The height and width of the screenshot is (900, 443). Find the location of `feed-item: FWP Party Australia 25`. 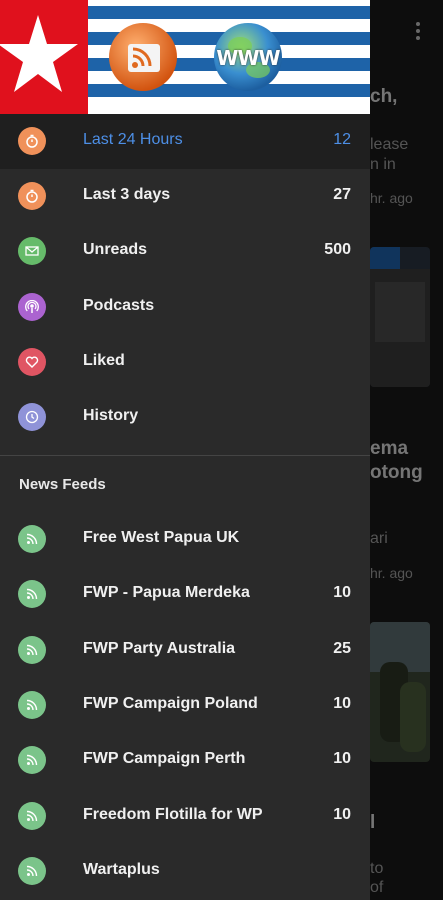

feed-item: FWP Party Australia 25 is located at coordinates (185, 650).